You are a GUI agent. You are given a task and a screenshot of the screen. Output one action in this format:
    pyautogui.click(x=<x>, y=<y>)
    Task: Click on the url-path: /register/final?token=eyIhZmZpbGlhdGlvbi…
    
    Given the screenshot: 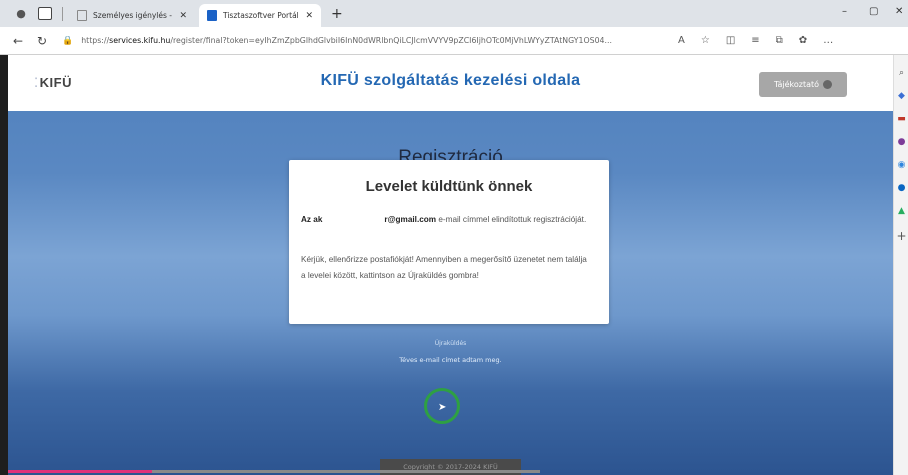 What is the action you would take?
    pyautogui.click(x=391, y=40)
    